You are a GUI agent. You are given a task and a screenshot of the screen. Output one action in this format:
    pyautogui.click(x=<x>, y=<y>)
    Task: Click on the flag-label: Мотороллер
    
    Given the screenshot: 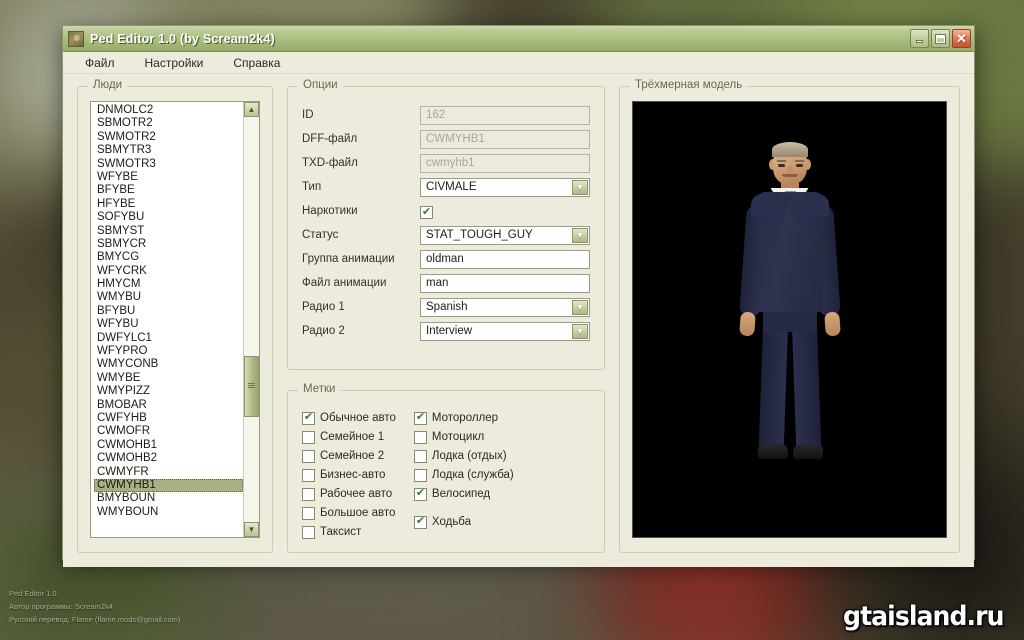 What is the action you would take?
    pyautogui.click(x=465, y=418)
    